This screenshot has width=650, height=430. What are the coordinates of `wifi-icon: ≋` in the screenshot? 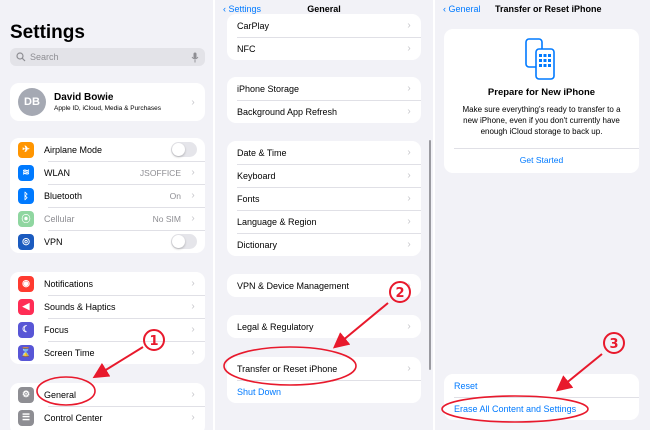 It's located at (26, 172).